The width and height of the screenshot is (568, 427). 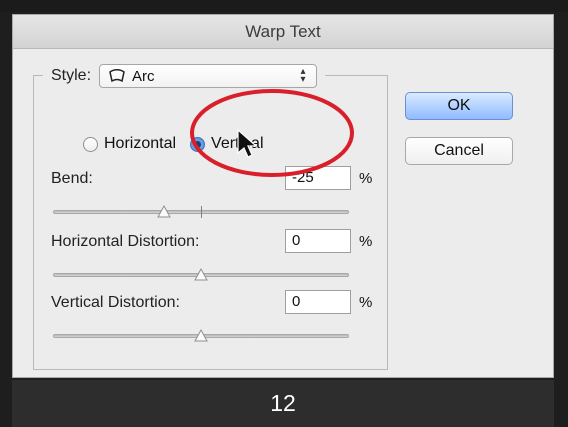 I want to click on bend-slider-center-tick, so click(x=201, y=212).